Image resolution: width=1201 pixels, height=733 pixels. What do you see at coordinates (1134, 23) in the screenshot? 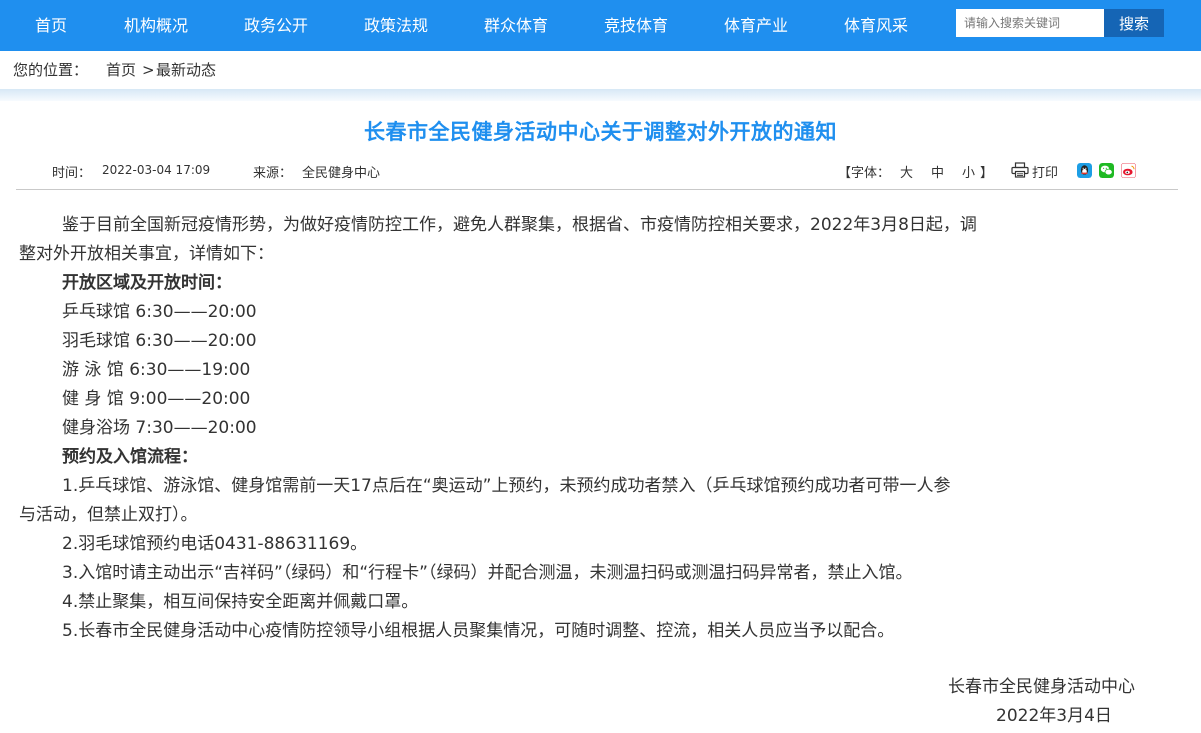
I see `search-button: 搜索` at bounding box center [1134, 23].